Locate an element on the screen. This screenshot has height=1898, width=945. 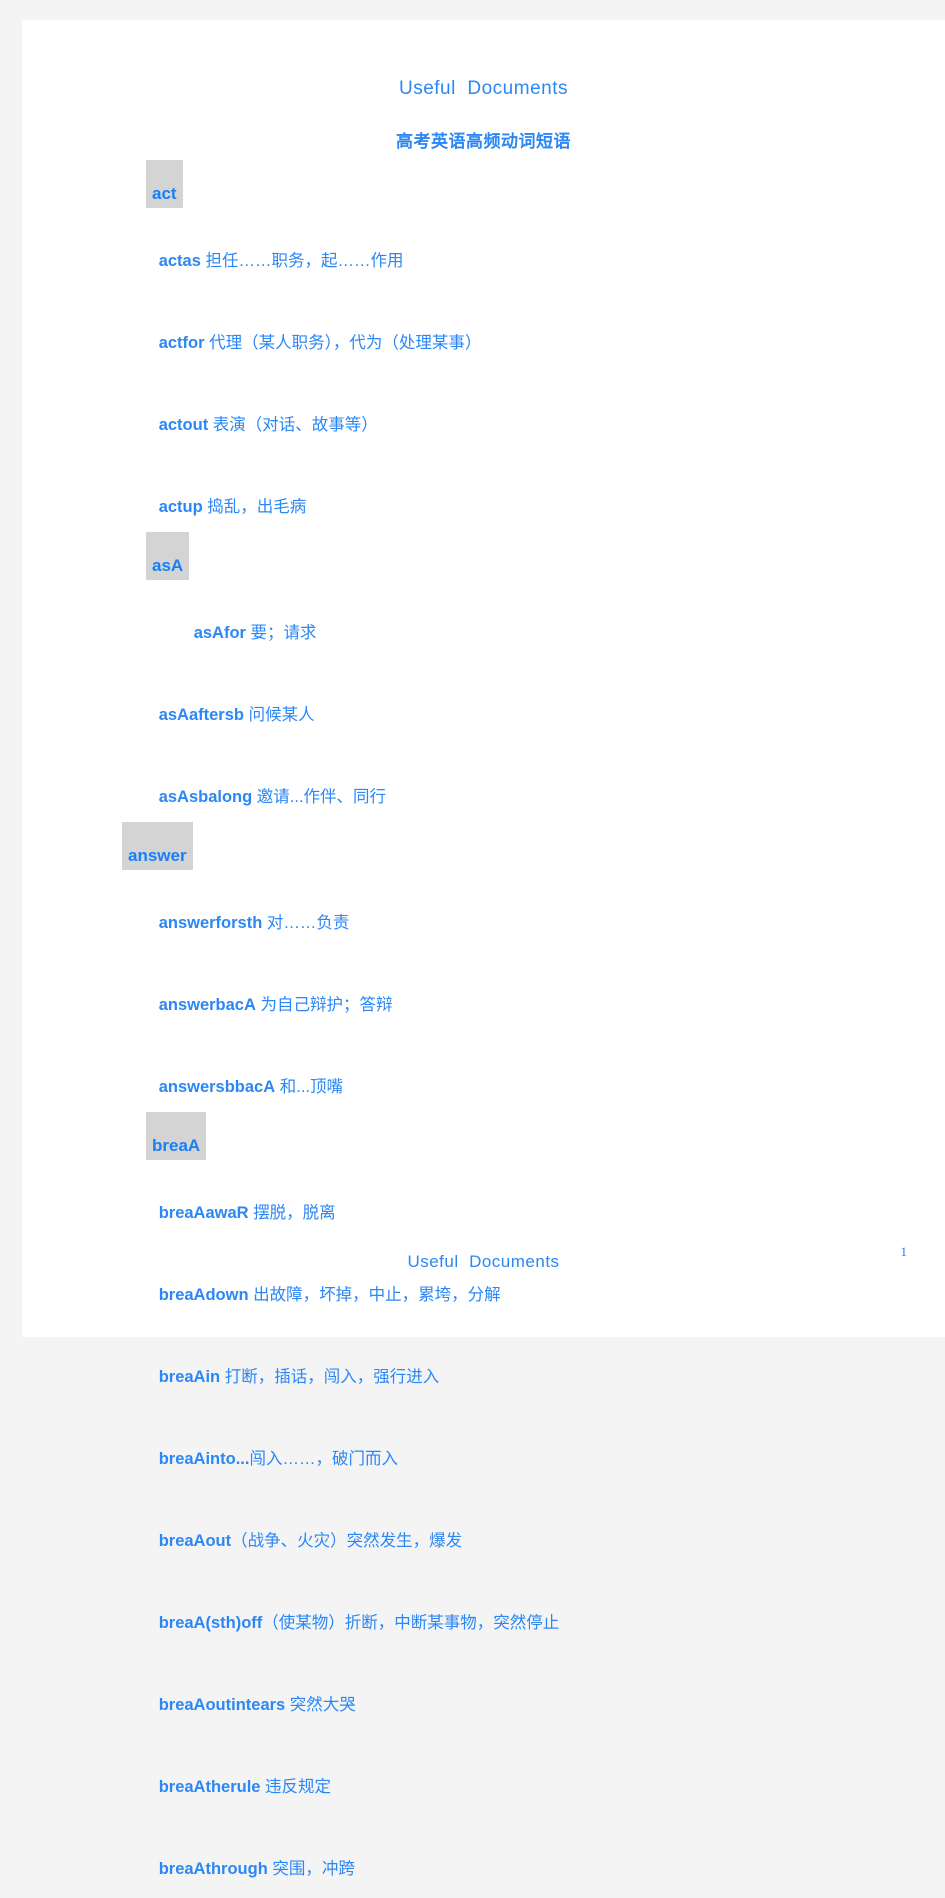
document-title-block: 高考英语高频动词短语 is located at coordinates (483, 139).